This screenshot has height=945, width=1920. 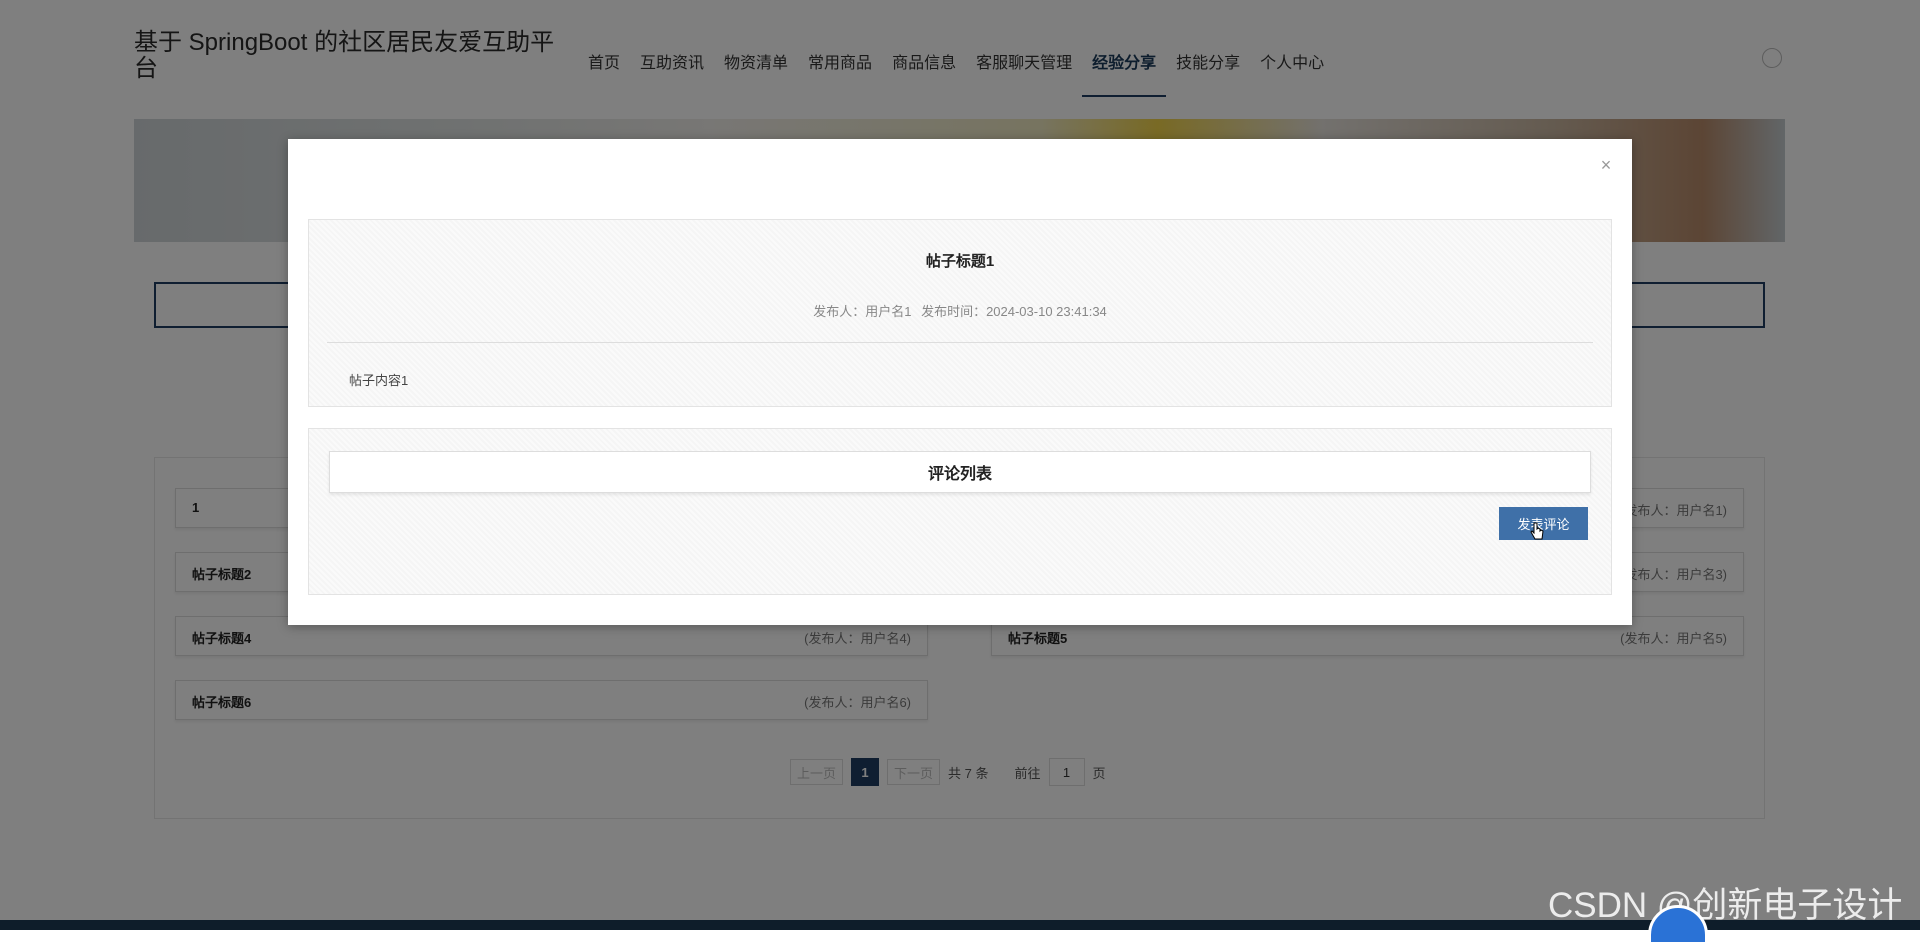 I want to click on post-detail-content: 帖子内容1, so click(x=379, y=380).